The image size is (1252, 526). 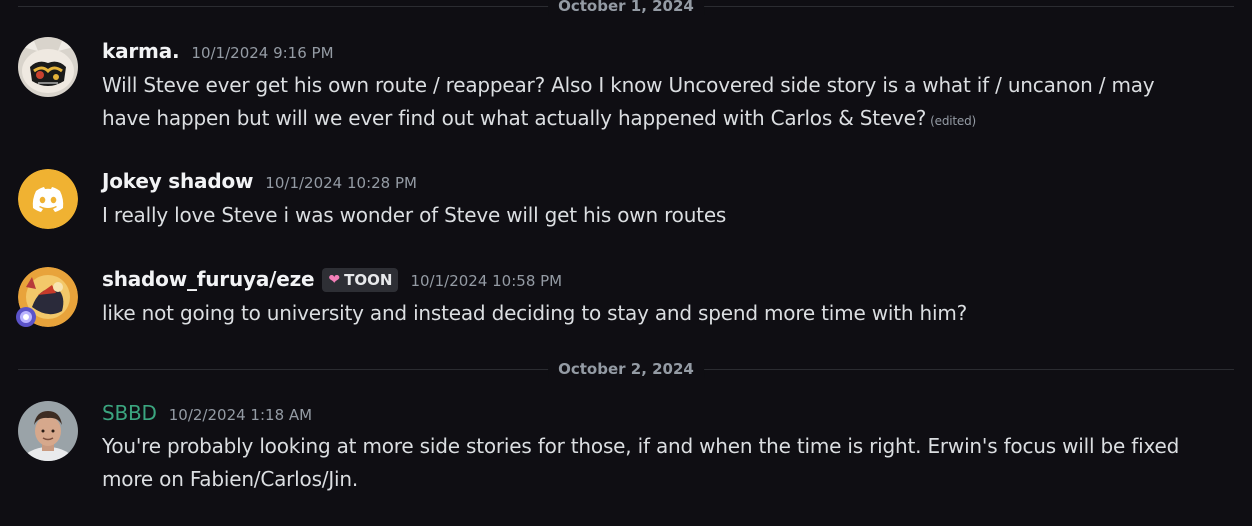 I want to click on discord-logo-icon, so click(x=48, y=199).